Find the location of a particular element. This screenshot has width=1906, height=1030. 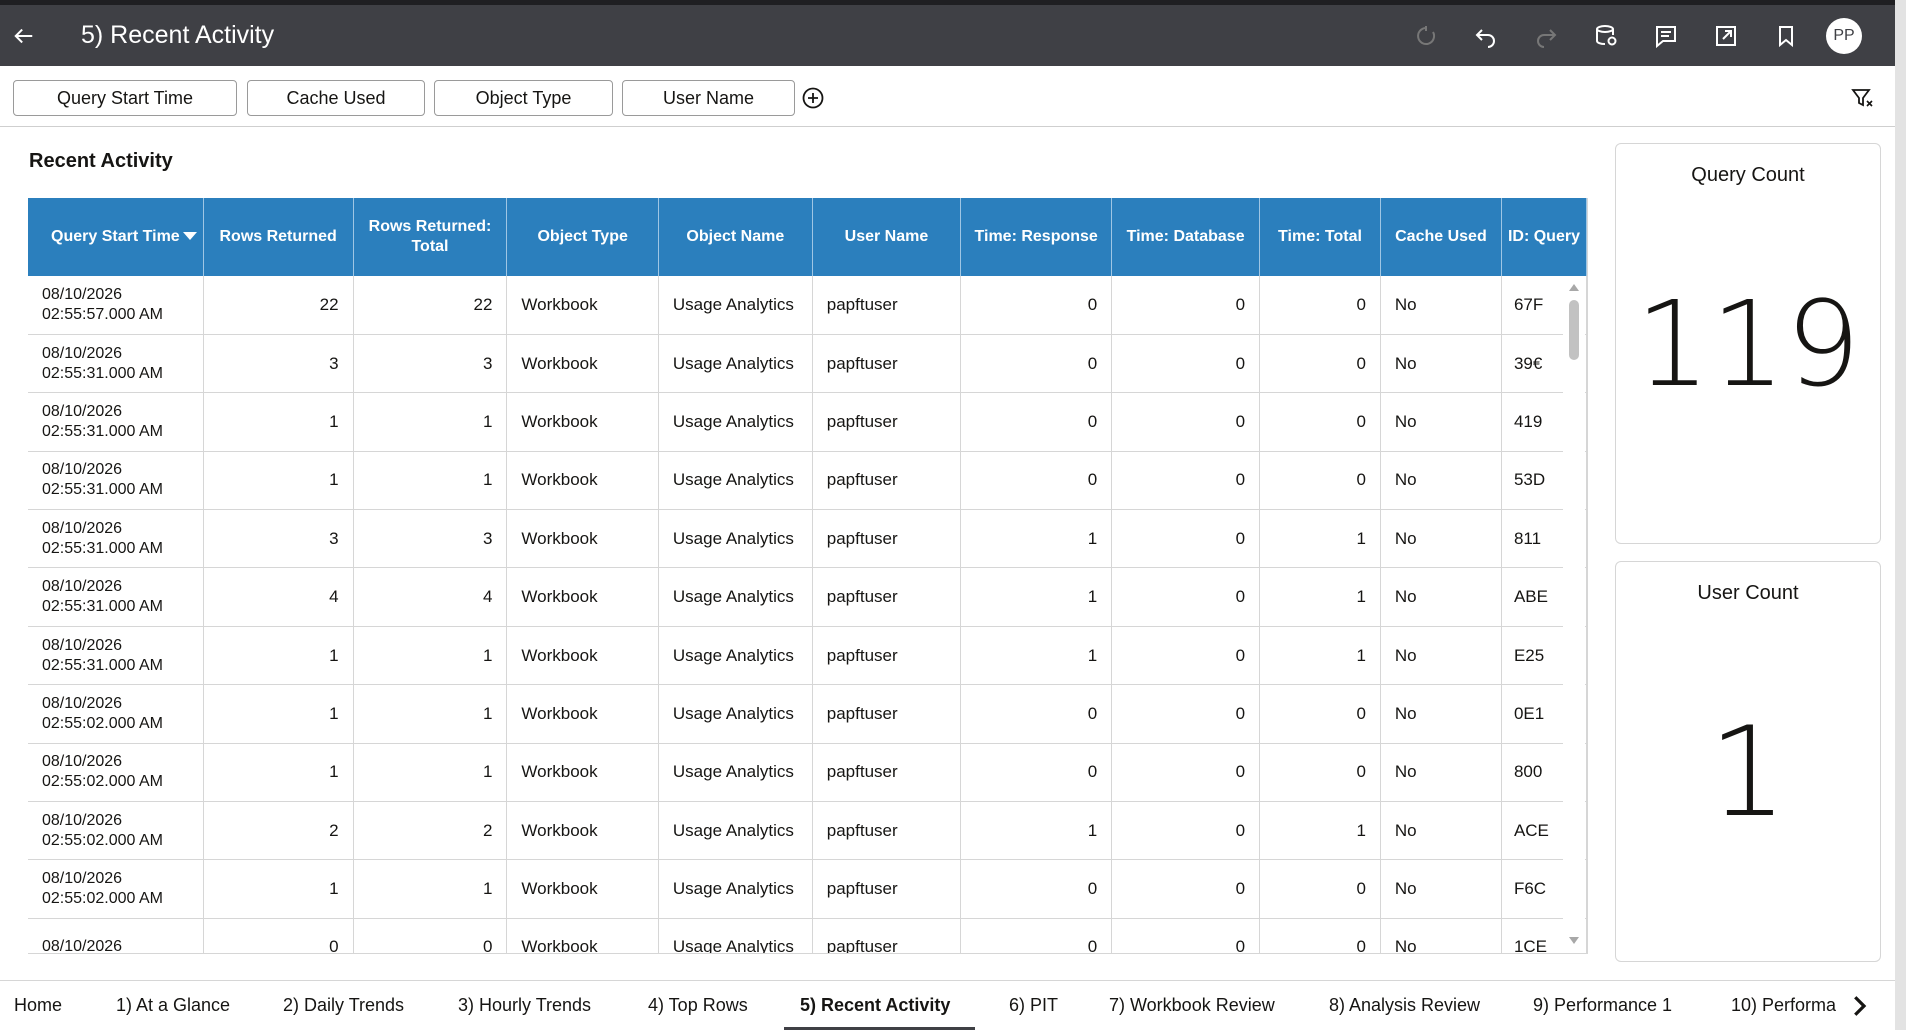

filter-chip-object-type: Object Type is located at coordinates (523, 98).